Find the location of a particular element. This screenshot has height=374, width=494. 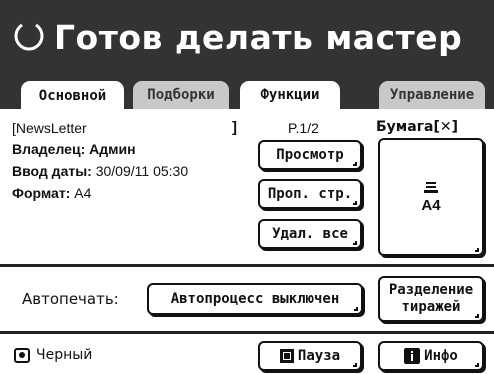

preview-button-label: Просмотр is located at coordinates (310, 155).